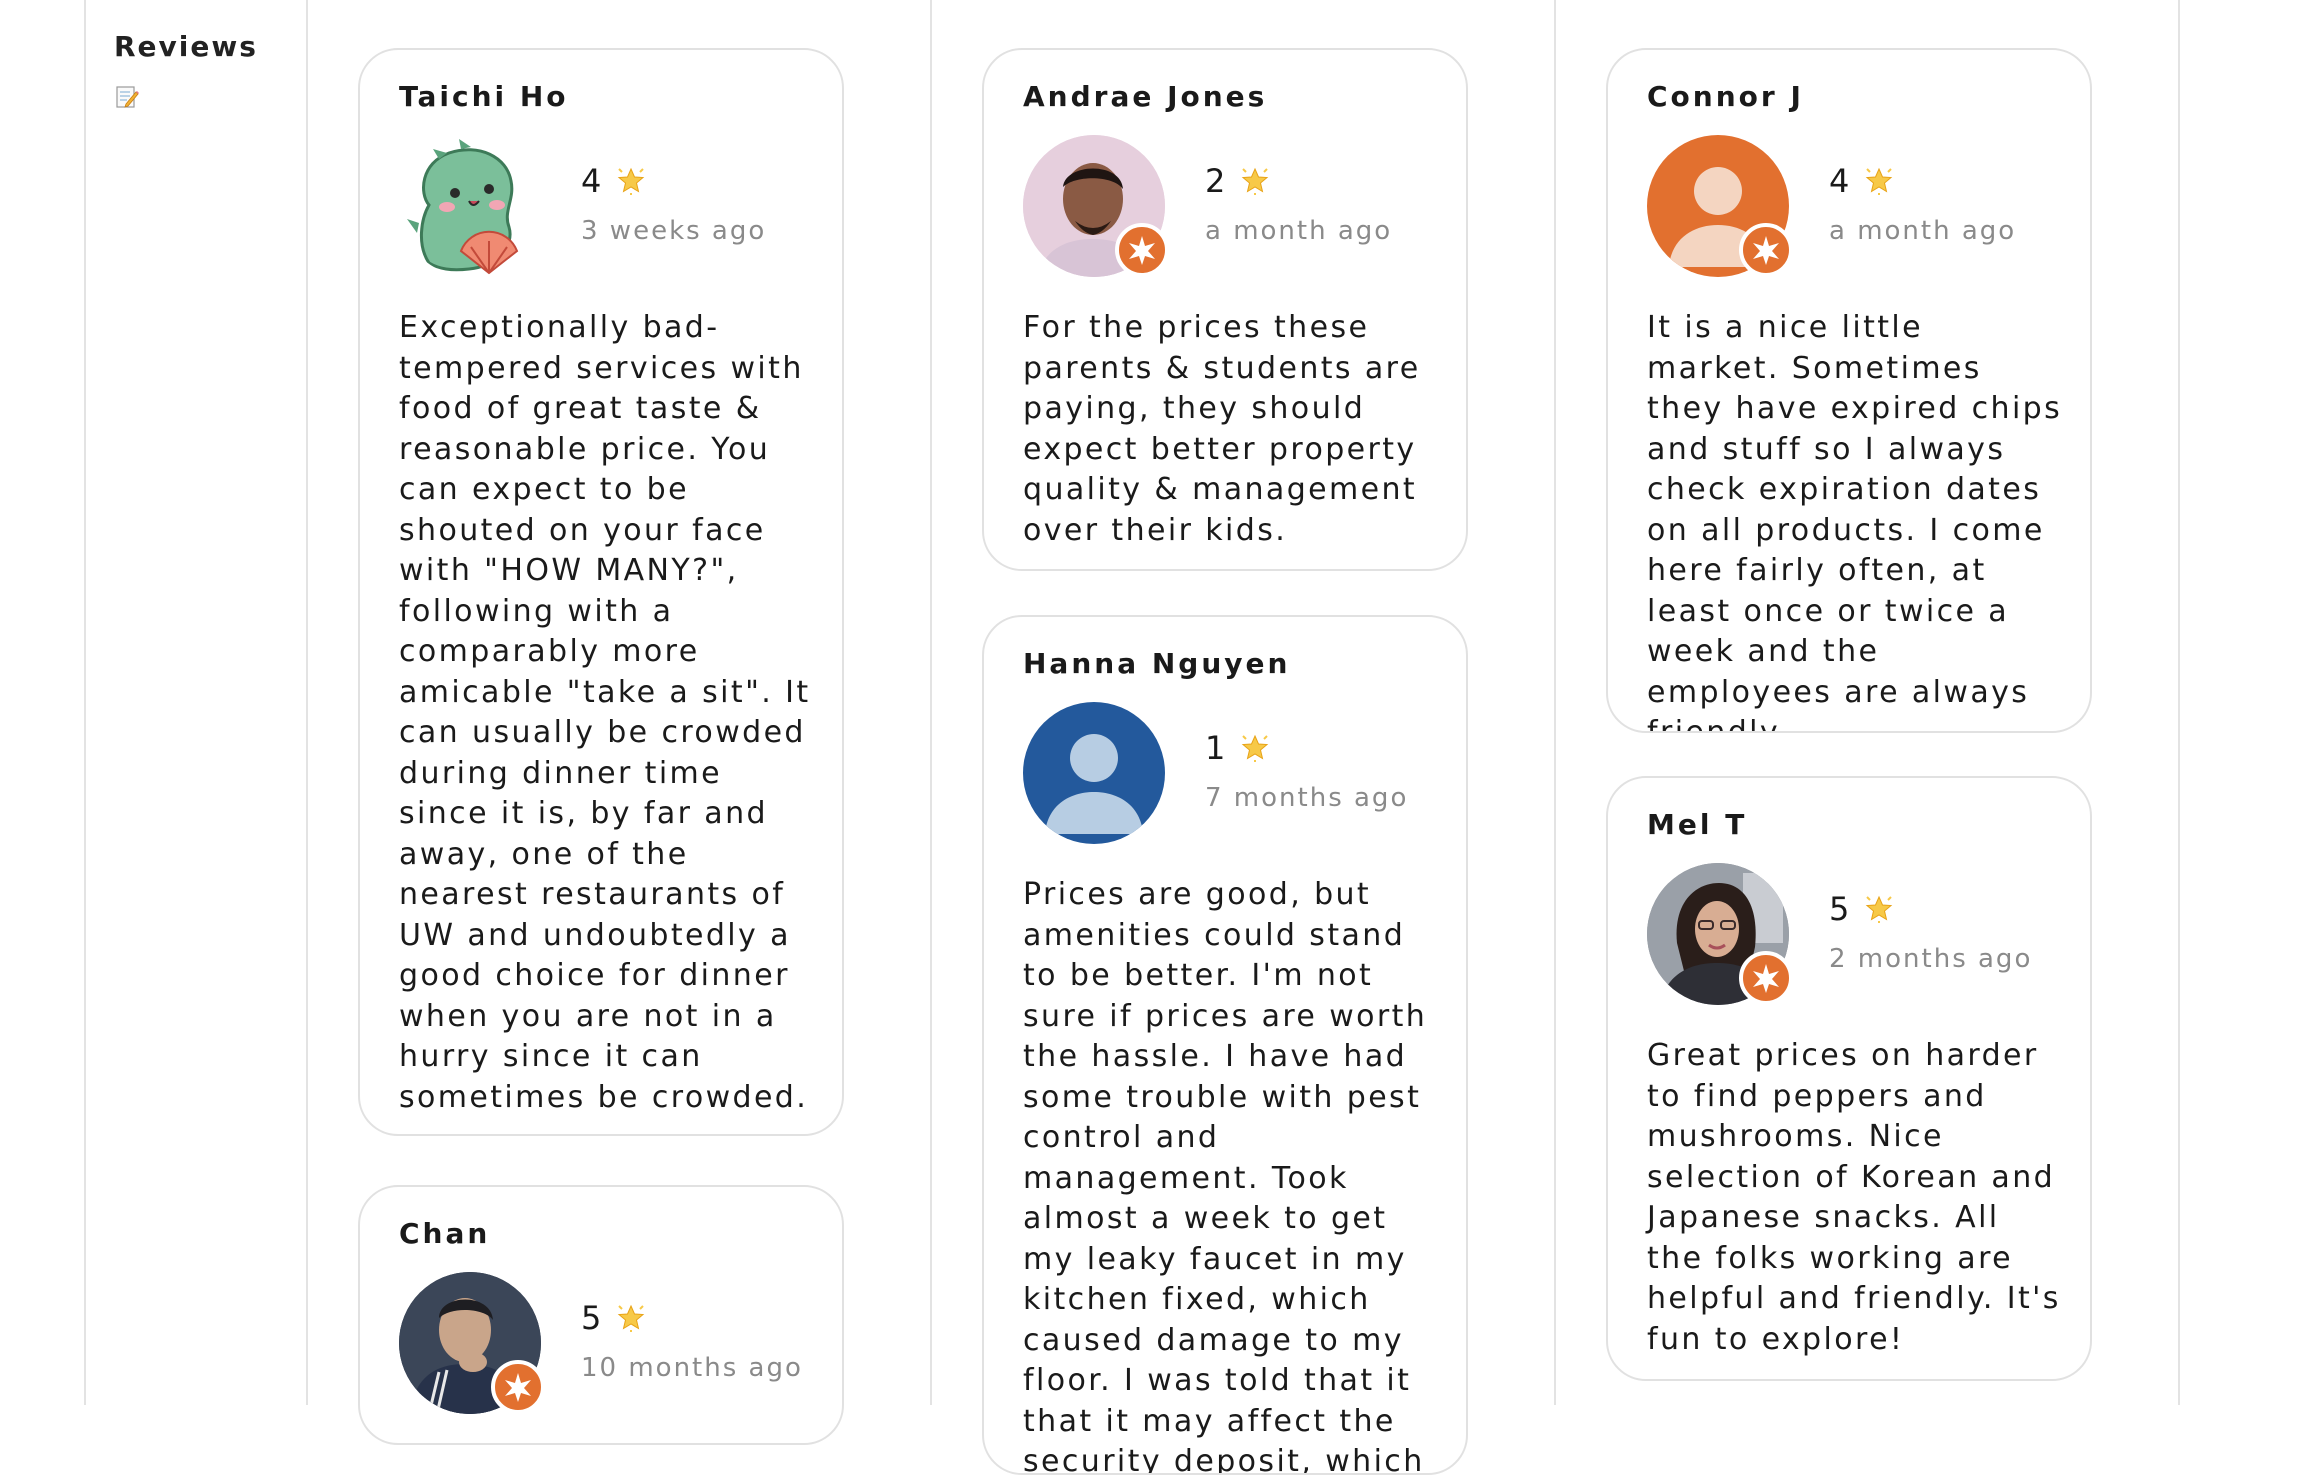  Describe the element at coordinates (1216, 748) in the screenshot. I see `rating-value: 1` at that location.